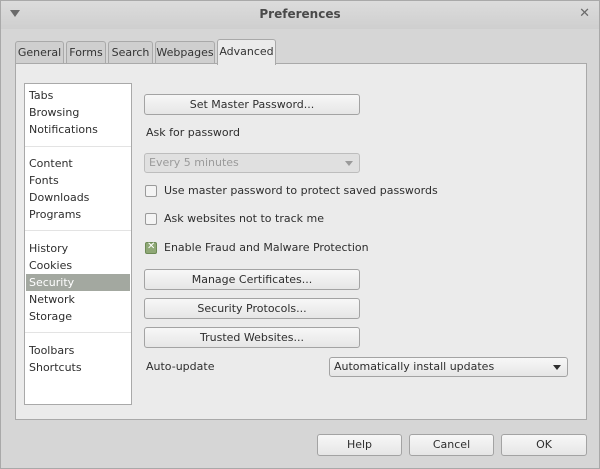  What do you see at coordinates (39, 52) in the screenshot?
I see `tab-general: General` at bounding box center [39, 52].